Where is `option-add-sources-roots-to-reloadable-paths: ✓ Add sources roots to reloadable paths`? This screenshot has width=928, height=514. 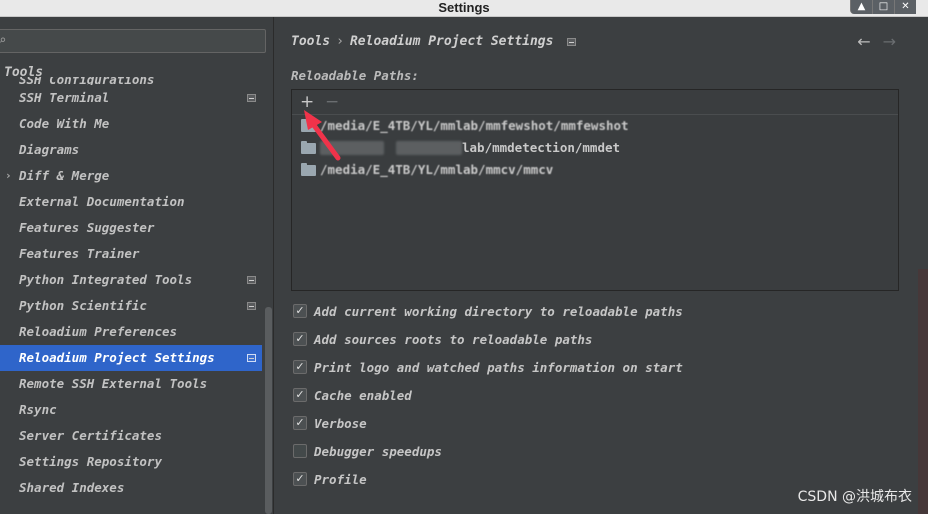
option-add-sources-roots-to-reloadable-paths: ✓ Add sources roots to reloadable paths is located at coordinates (488, 339).